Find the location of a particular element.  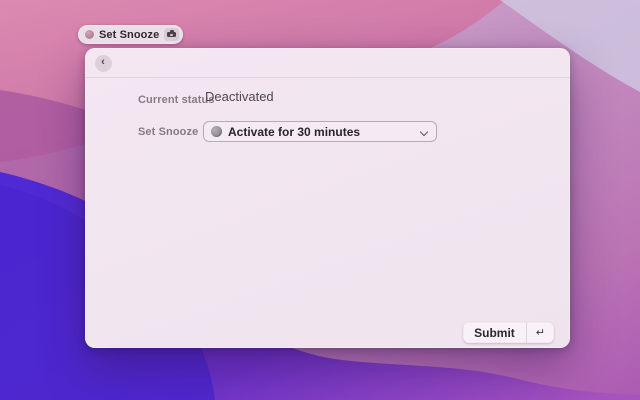

set-snooze-pill: Set Snooze is located at coordinates (131, 34).